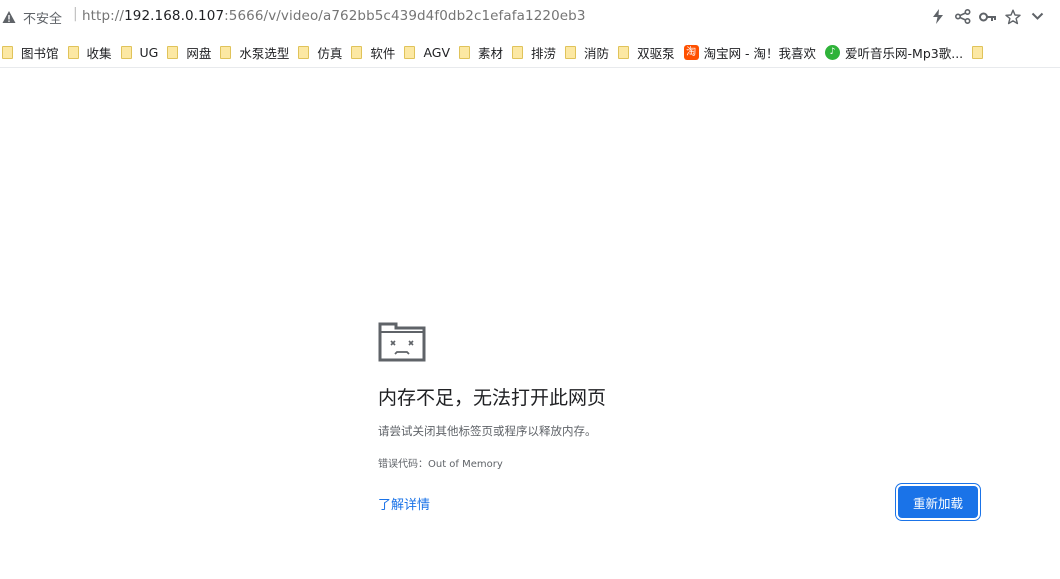 The image size is (1060, 579). What do you see at coordinates (938, 502) in the screenshot?
I see `reload-button: 重新加载` at bounding box center [938, 502].